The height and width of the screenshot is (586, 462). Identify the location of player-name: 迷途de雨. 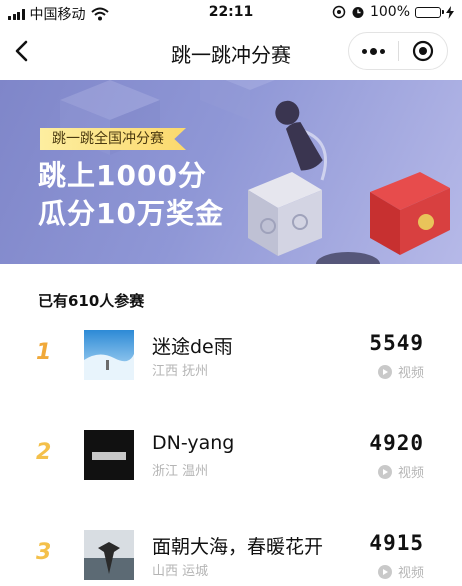
(192, 347).